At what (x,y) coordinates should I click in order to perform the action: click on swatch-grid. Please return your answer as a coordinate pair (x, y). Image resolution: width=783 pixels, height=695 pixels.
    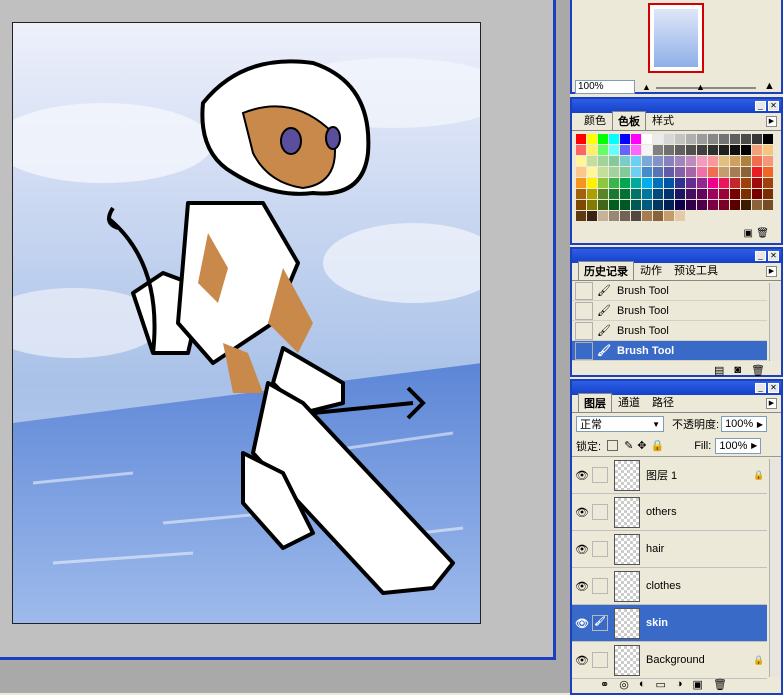
    Looking at the image, I should click on (676, 177).